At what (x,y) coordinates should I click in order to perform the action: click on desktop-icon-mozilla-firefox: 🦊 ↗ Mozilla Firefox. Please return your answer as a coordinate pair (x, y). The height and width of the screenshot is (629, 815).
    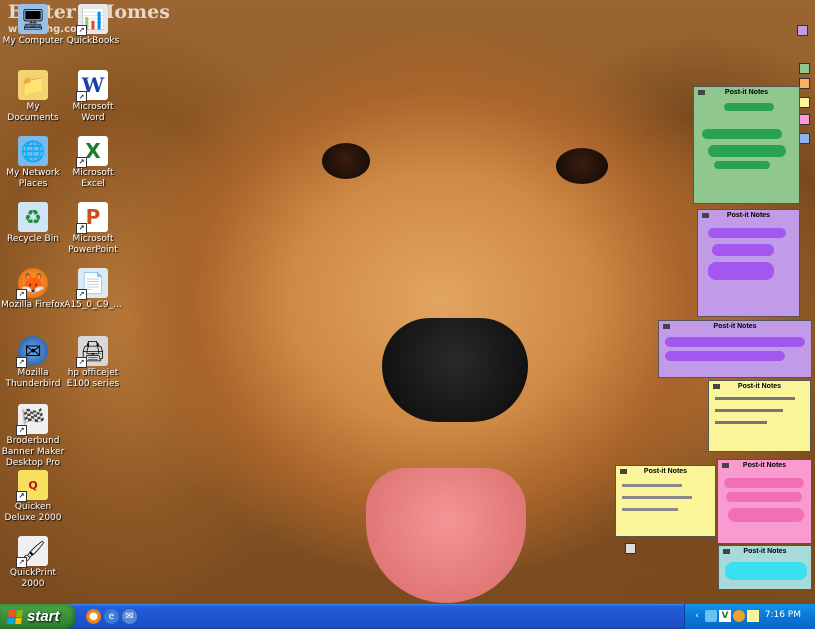
    Looking at the image, I should click on (33, 289).